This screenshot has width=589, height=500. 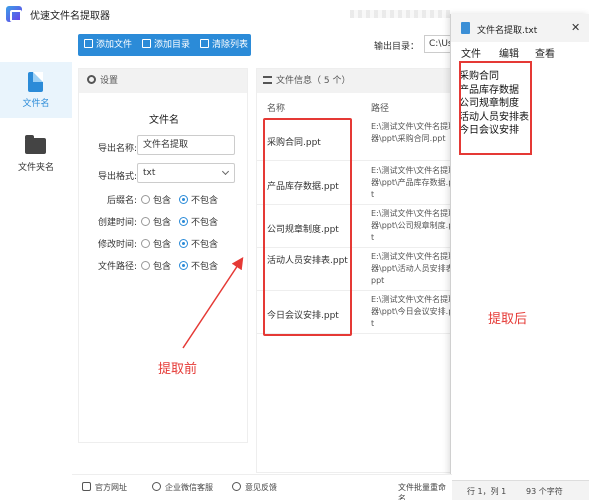 What do you see at coordinates (86, 486) in the screenshot?
I see `website-icon` at bounding box center [86, 486].